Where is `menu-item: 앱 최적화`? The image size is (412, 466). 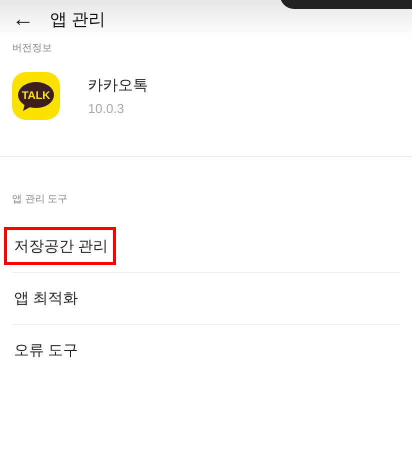
menu-item: 앱 최적화 is located at coordinates (46, 298).